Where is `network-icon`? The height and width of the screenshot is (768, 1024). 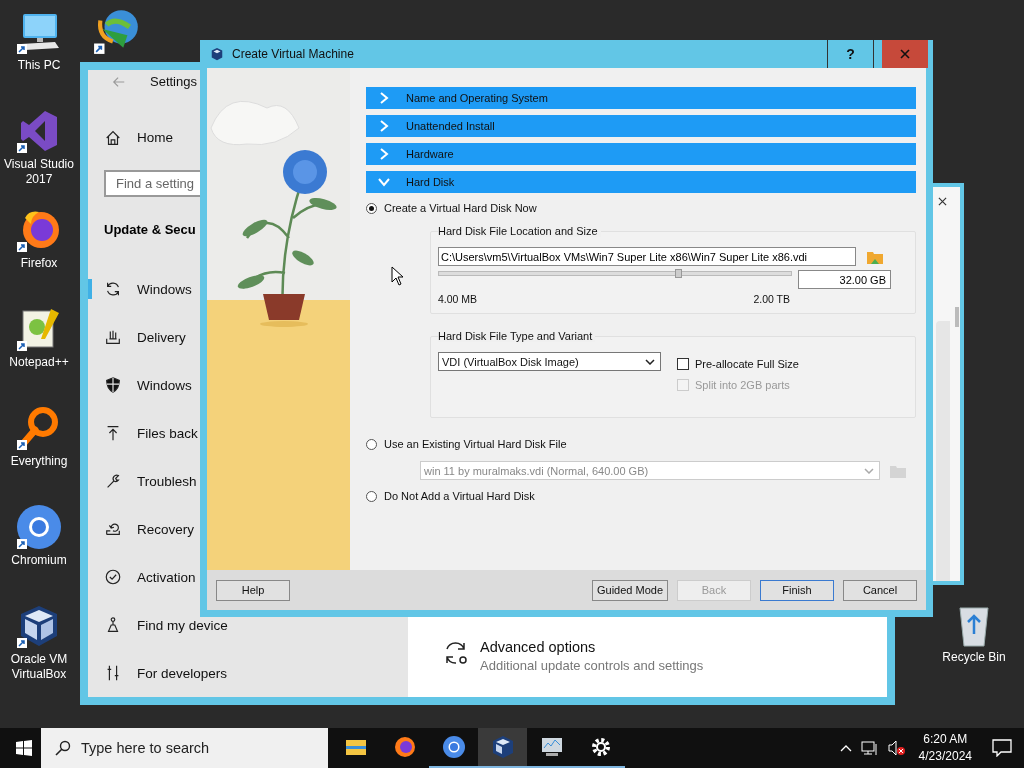 network-icon is located at coordinates (869, 748).